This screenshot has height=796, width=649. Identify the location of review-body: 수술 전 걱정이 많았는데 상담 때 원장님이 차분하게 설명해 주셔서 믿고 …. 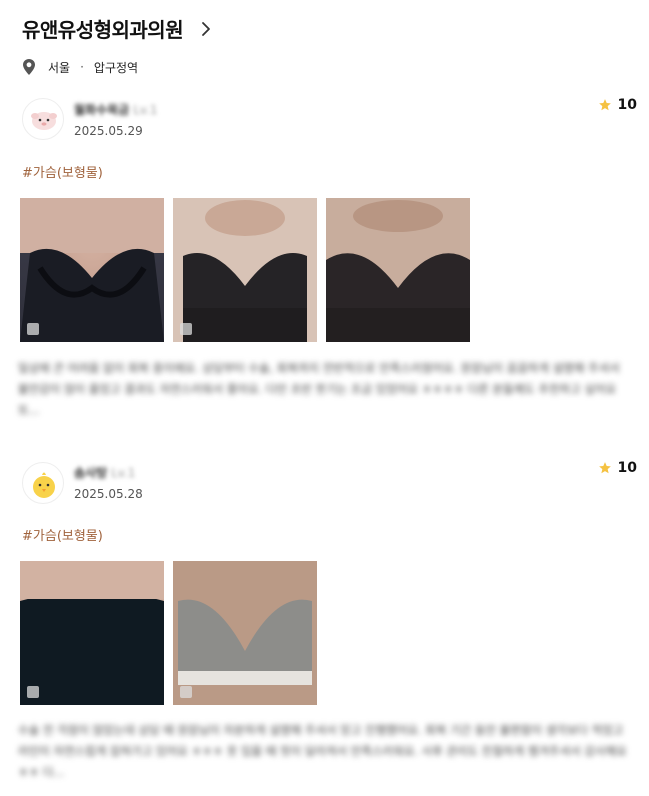
(324, 751).